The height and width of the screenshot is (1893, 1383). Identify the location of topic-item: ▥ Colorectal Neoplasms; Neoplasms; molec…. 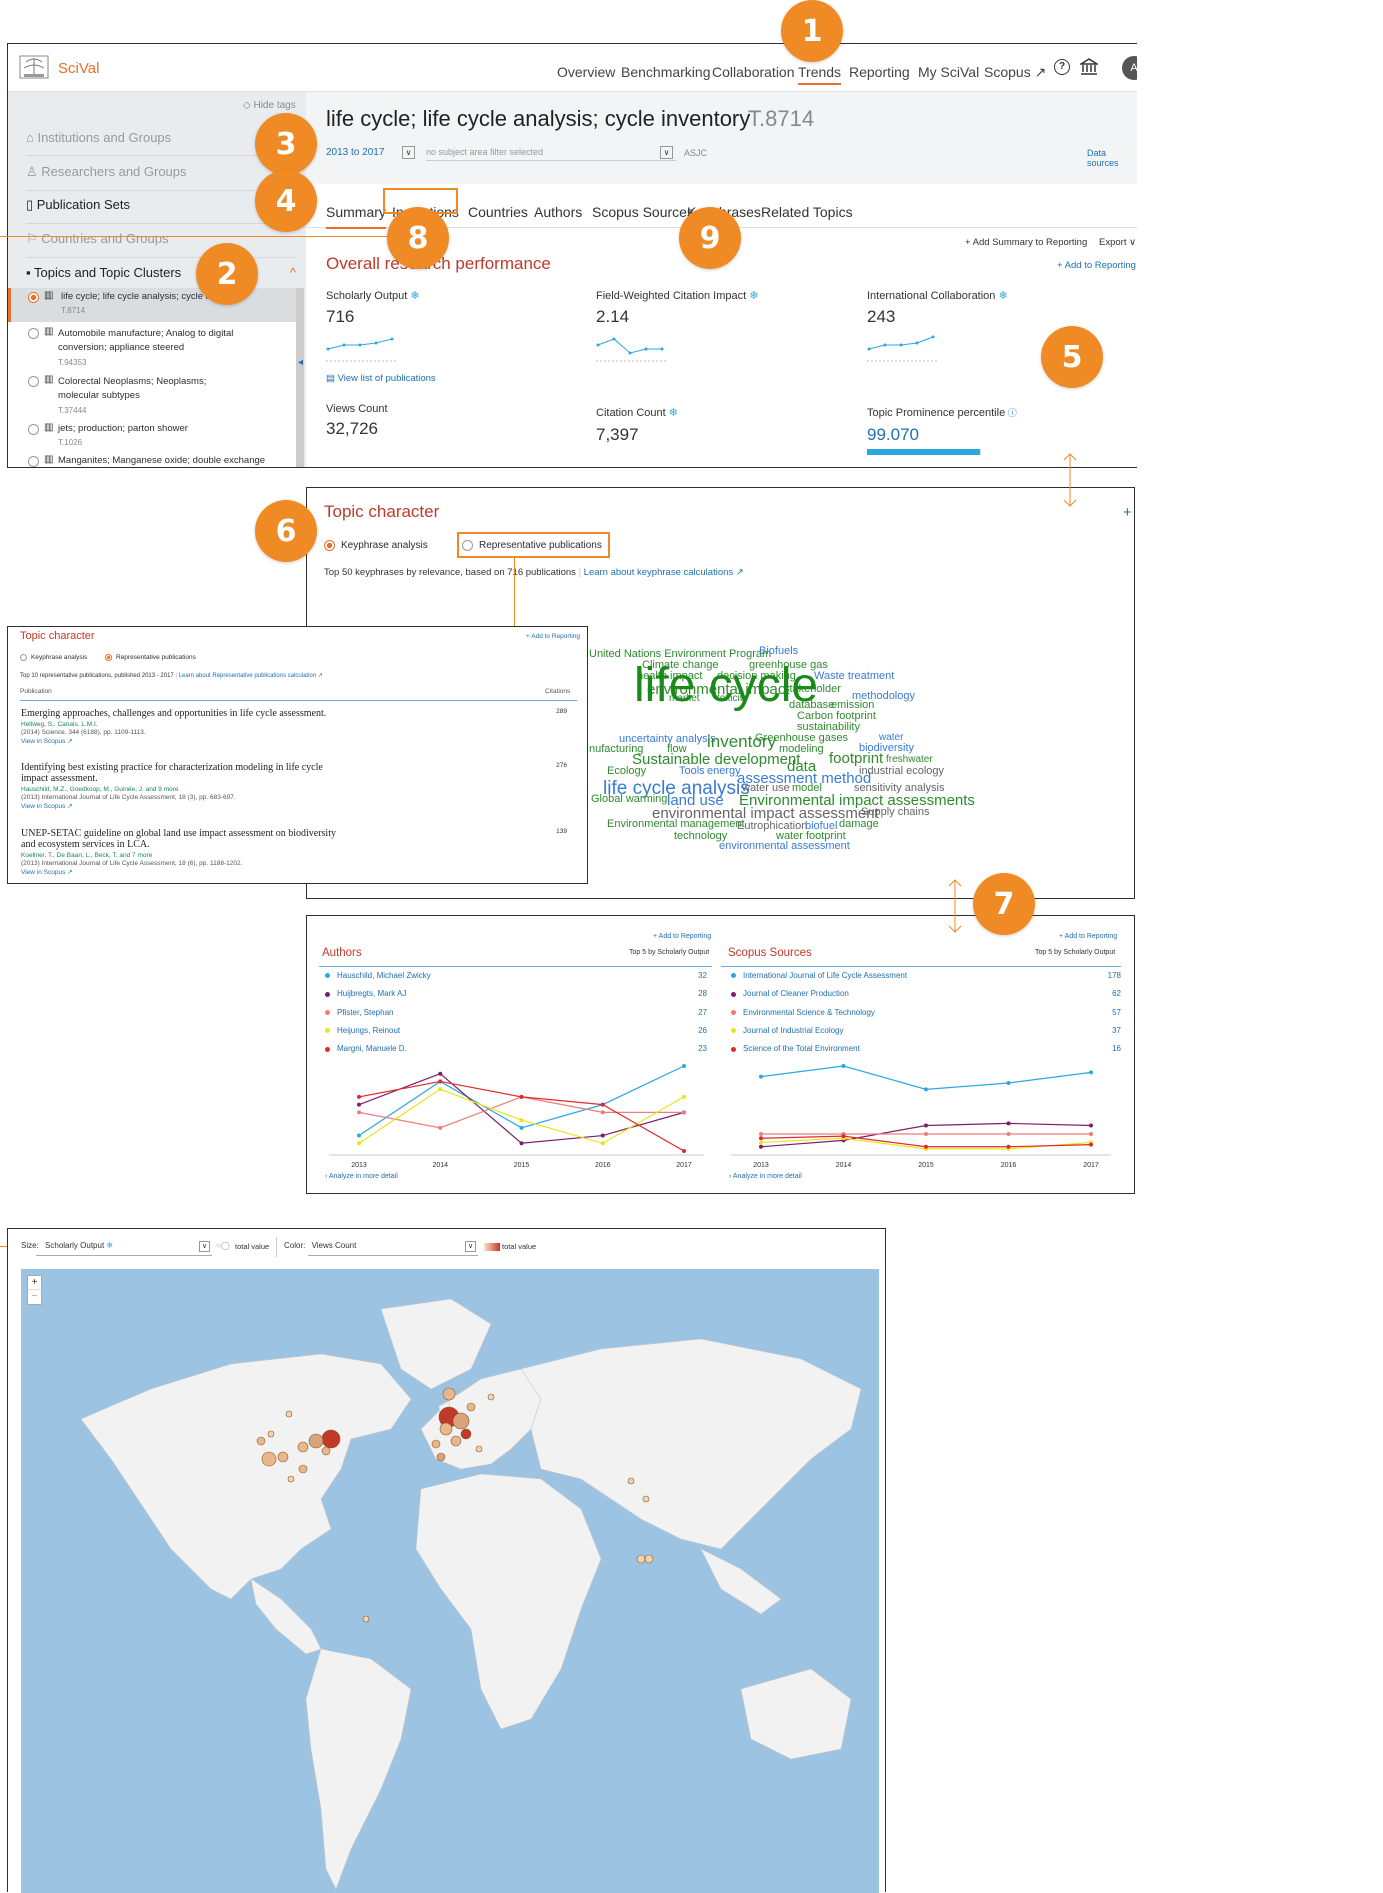
(152, 394).